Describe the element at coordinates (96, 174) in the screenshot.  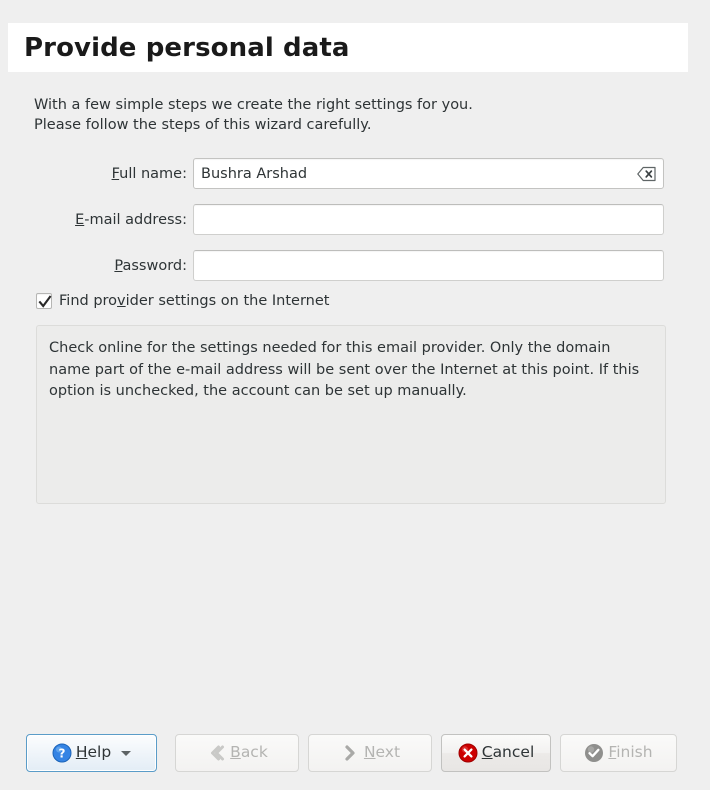
I see `label-full-name: Full name:` at that location.